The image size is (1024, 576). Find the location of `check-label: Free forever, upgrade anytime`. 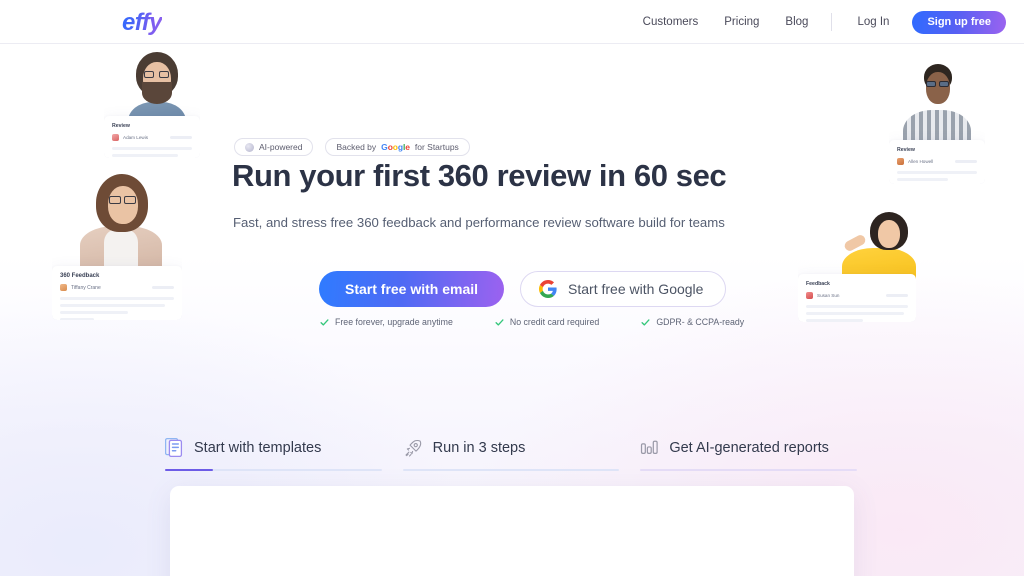

check-label: Free forever, upgrade anytime is located at coordinates (394, 322).